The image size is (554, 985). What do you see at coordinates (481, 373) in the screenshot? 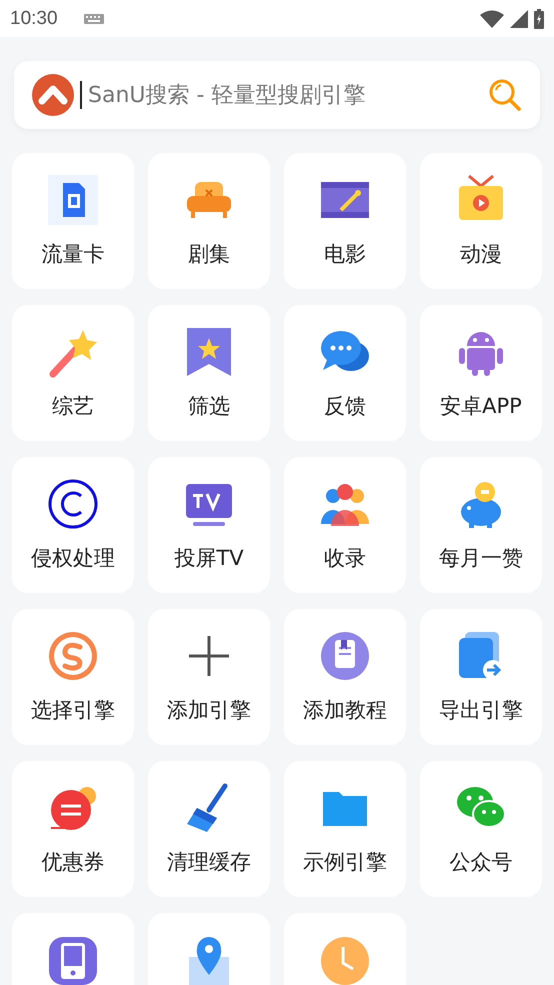
I see `grid-tile: 安卓APP` at bounding box center [481, 373].